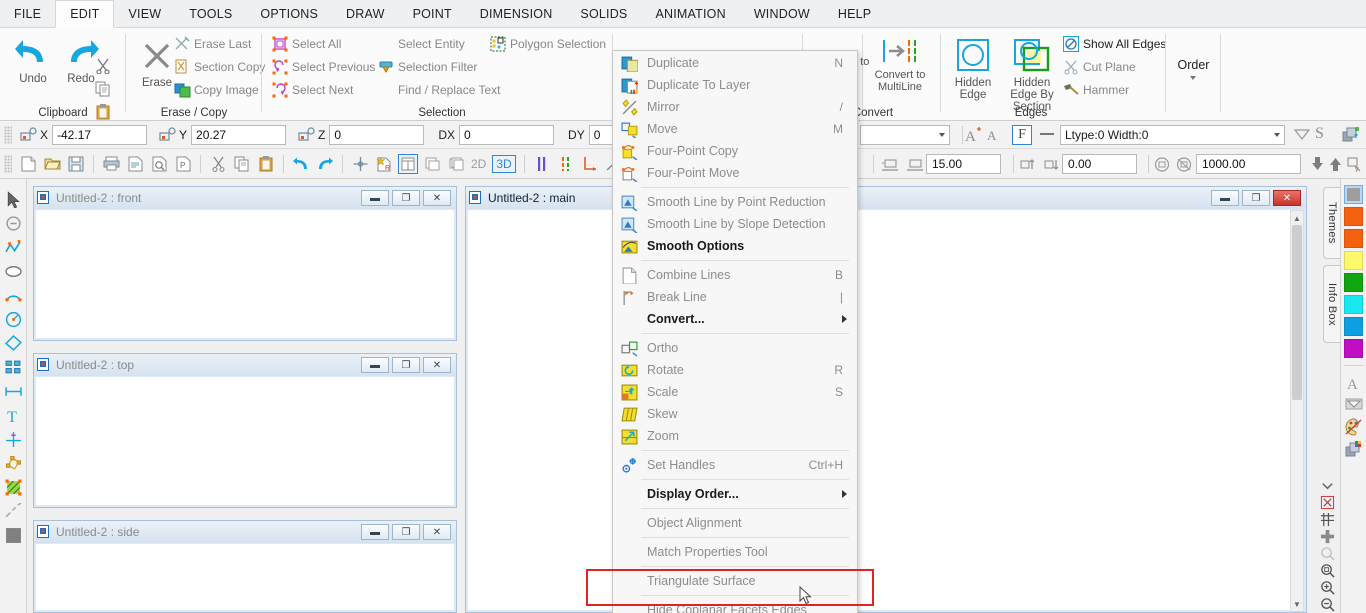 The height and width of the screenshot is (613, 1366). Describe the element at coordinates (900, 65) in the screenshot. I see `convert-to-multiline-button: Convert to MultiLine` at that location.